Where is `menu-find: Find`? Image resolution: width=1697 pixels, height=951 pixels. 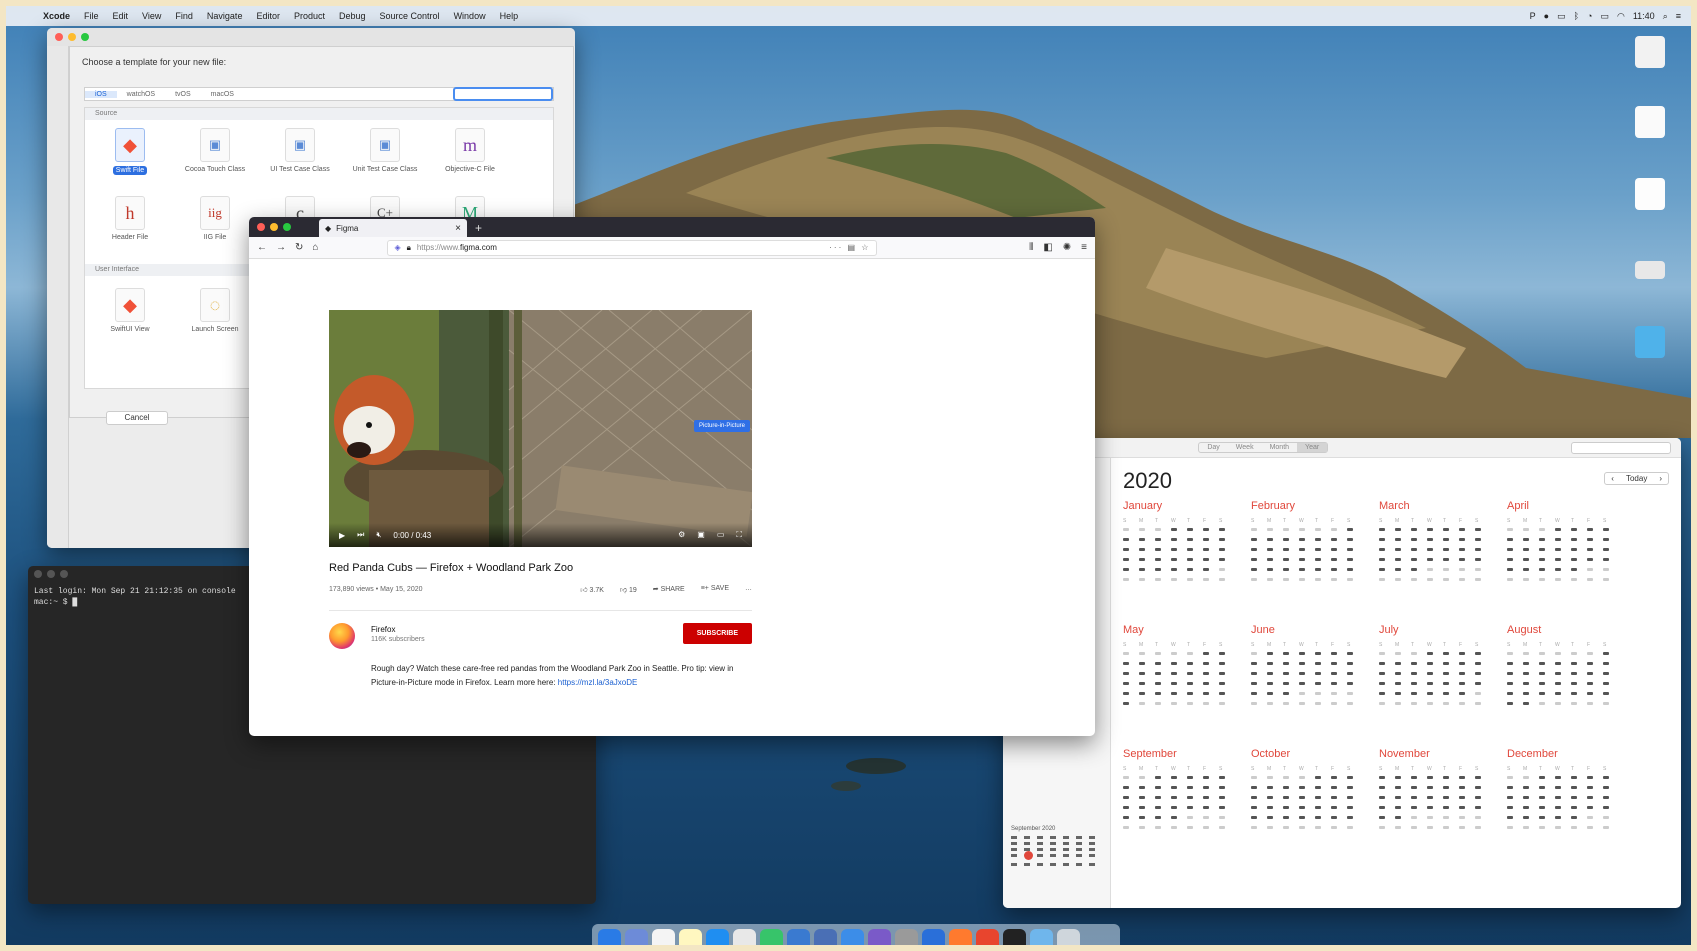
menu-find: Find is located at coordinates (184, 16).